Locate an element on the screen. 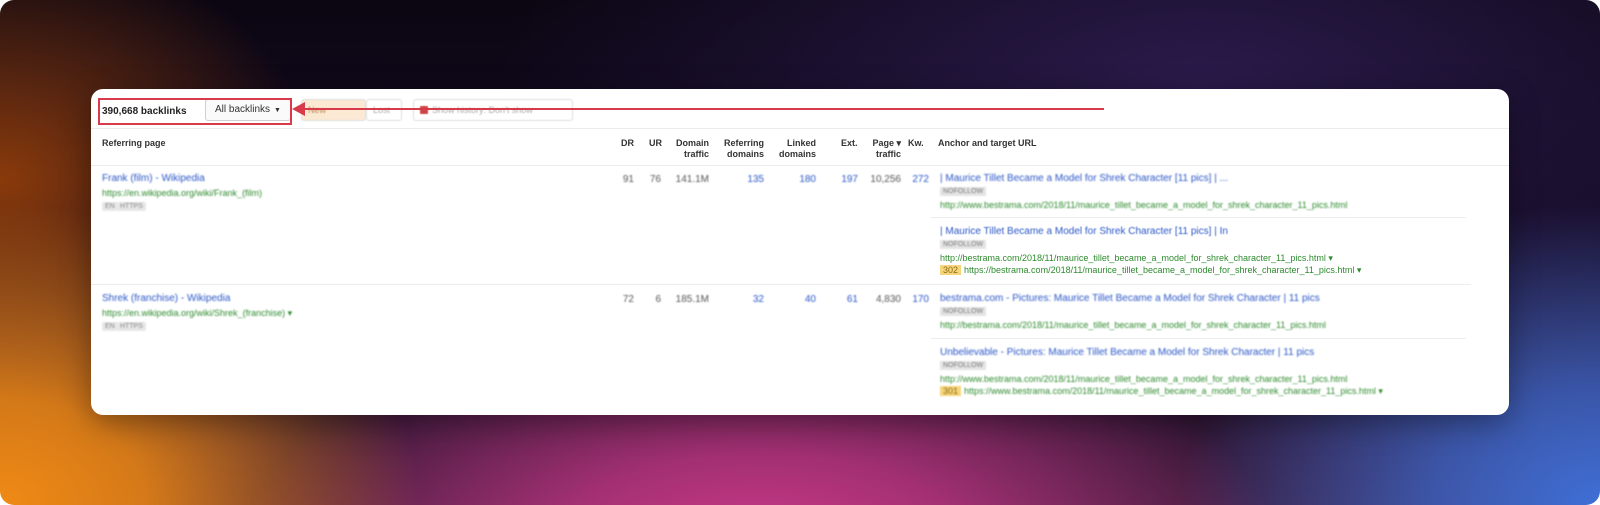  highlight-box is located at coordinates (195, 111).